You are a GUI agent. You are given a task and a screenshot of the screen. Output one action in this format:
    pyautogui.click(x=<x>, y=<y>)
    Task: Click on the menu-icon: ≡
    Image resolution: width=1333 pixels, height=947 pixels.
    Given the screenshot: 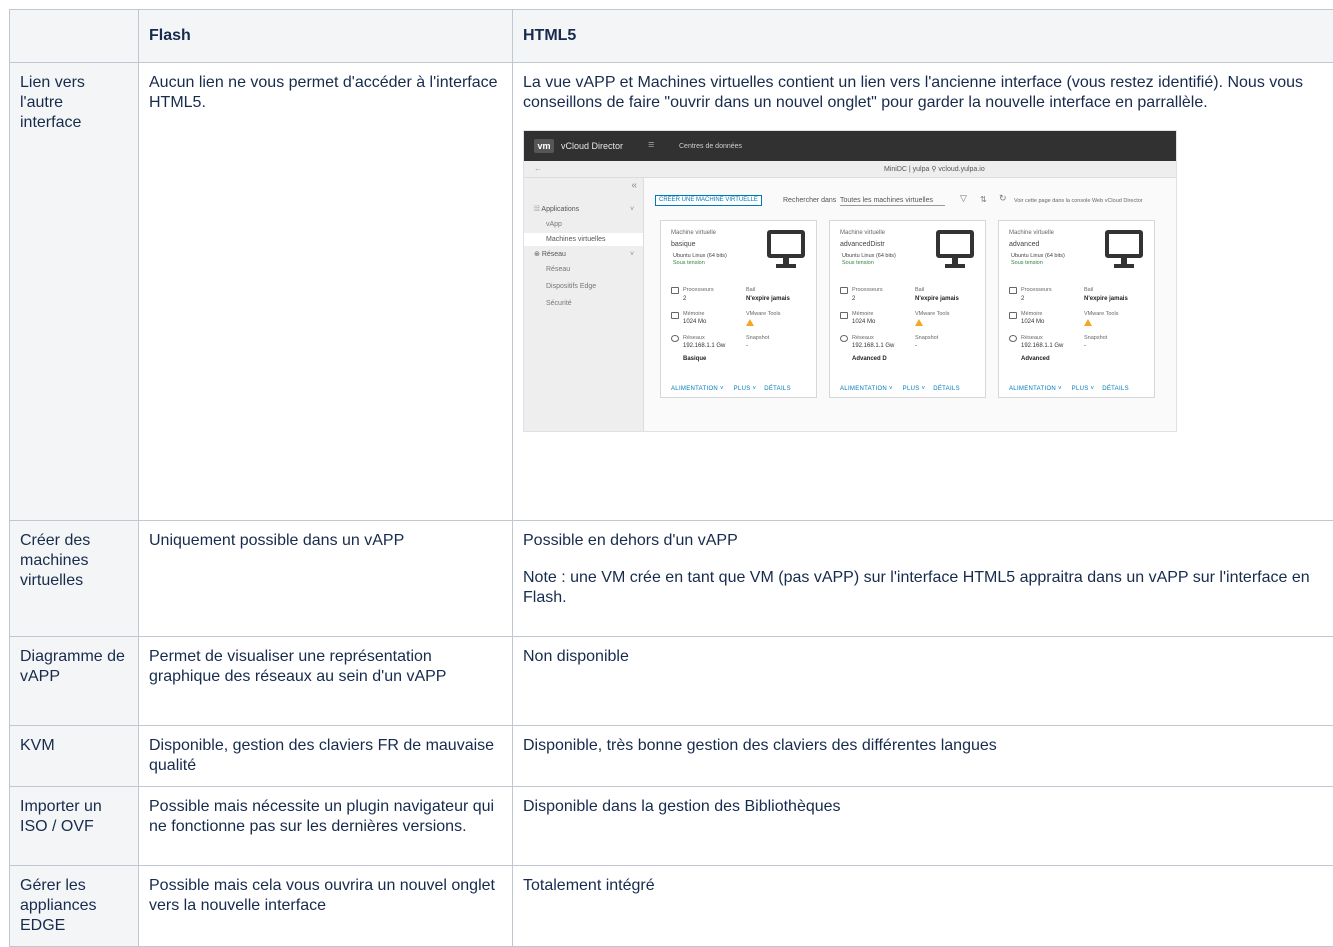 What is the action you would take?
    pyautogui.click(x=651, y=145)
    